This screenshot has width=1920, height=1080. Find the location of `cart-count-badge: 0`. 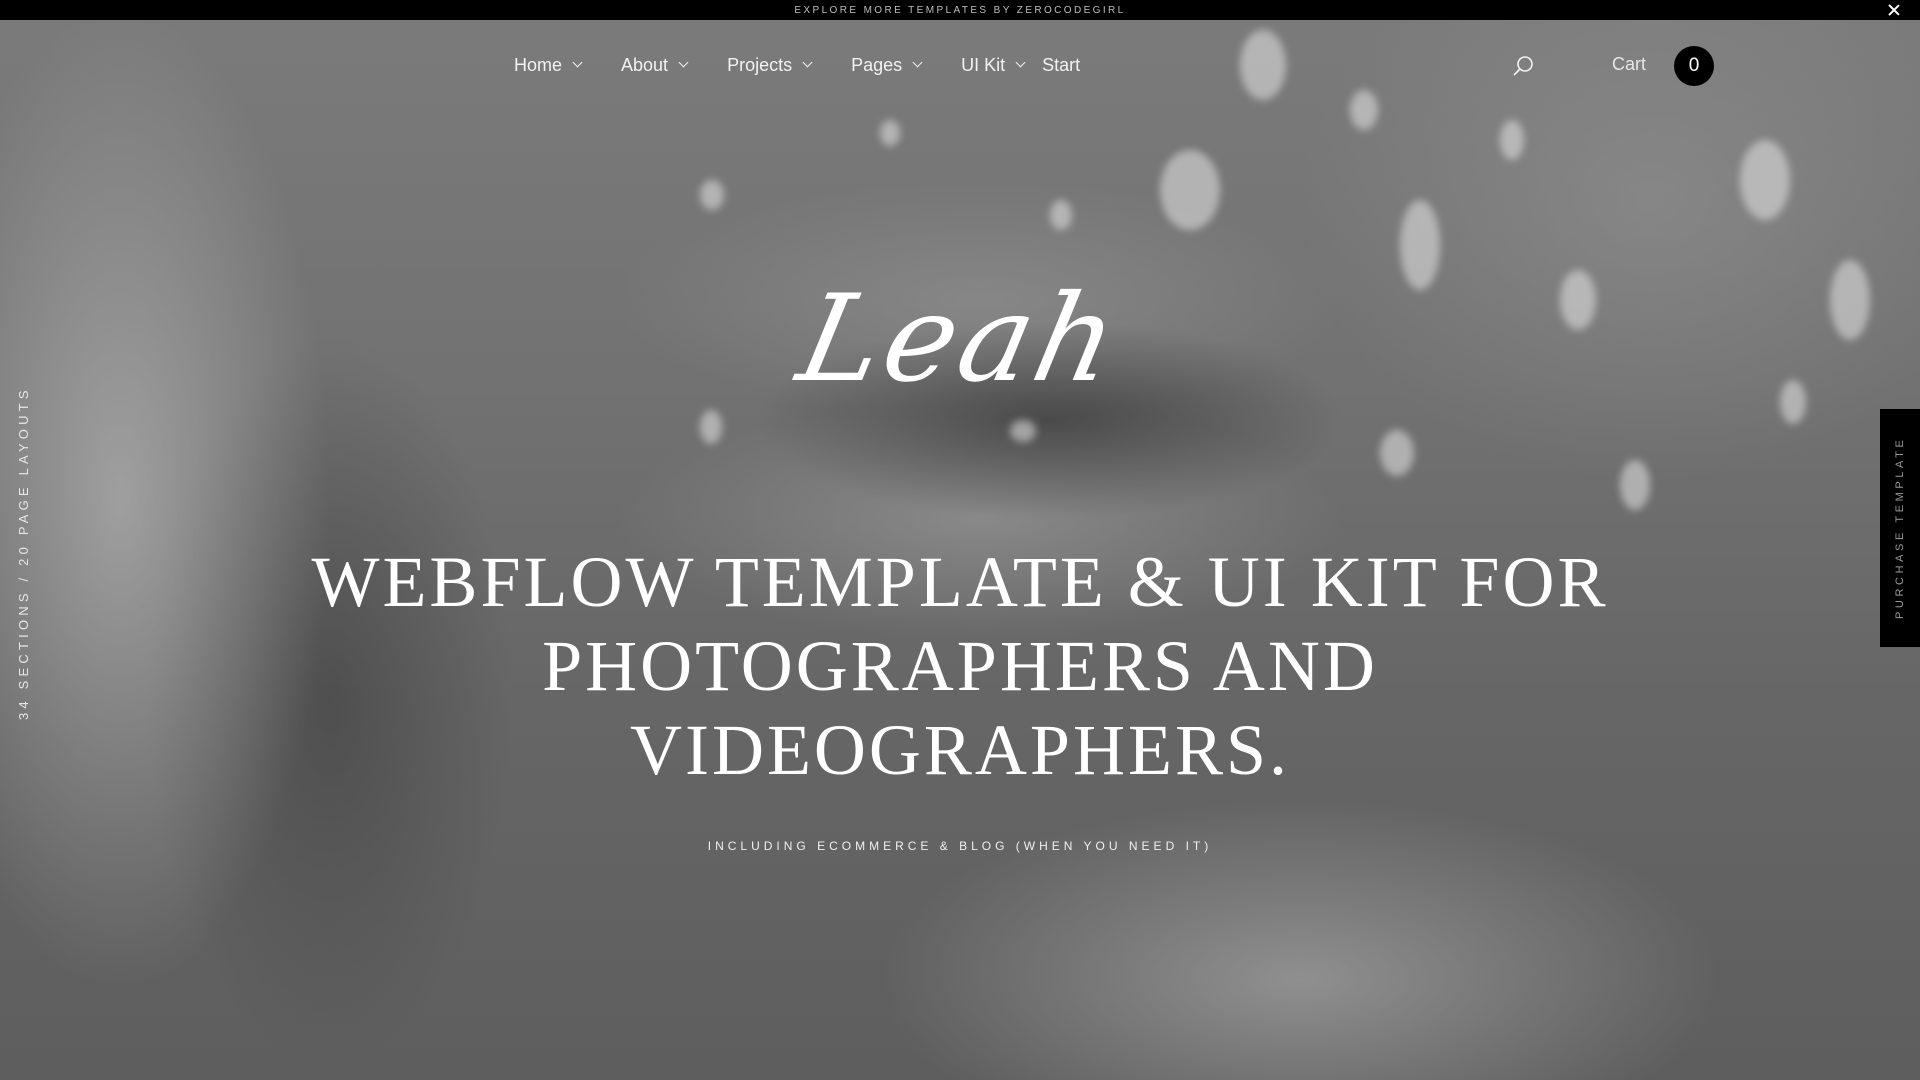

cart-count-badge: 0 is located at coordinates (1694, 66).